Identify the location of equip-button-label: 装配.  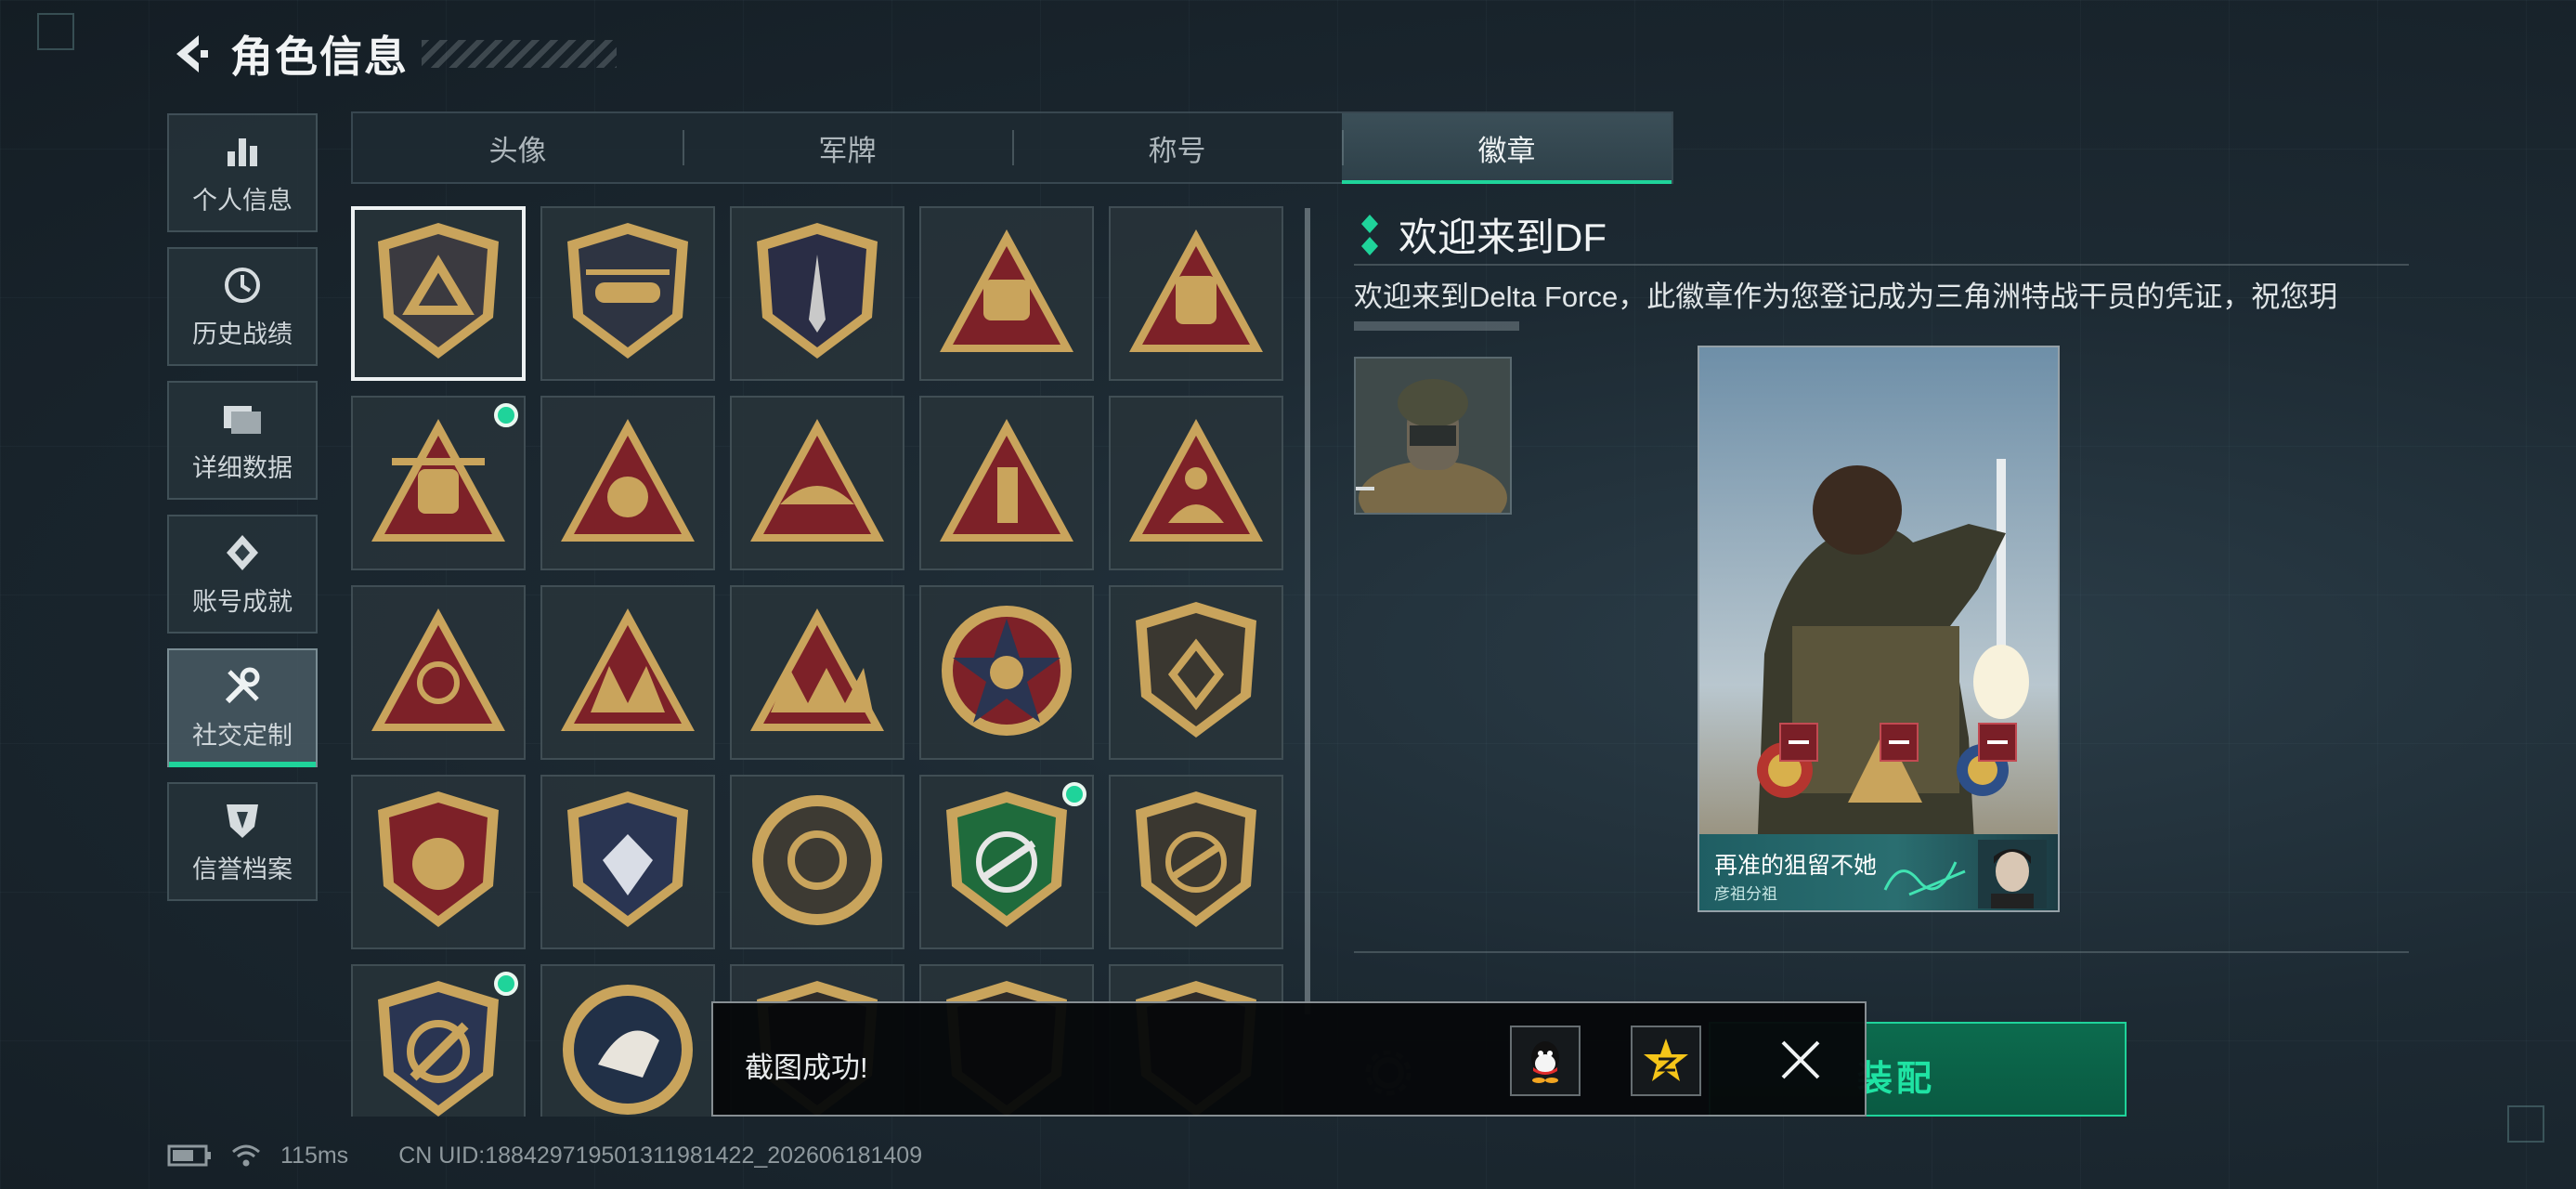
(1897, 1079).